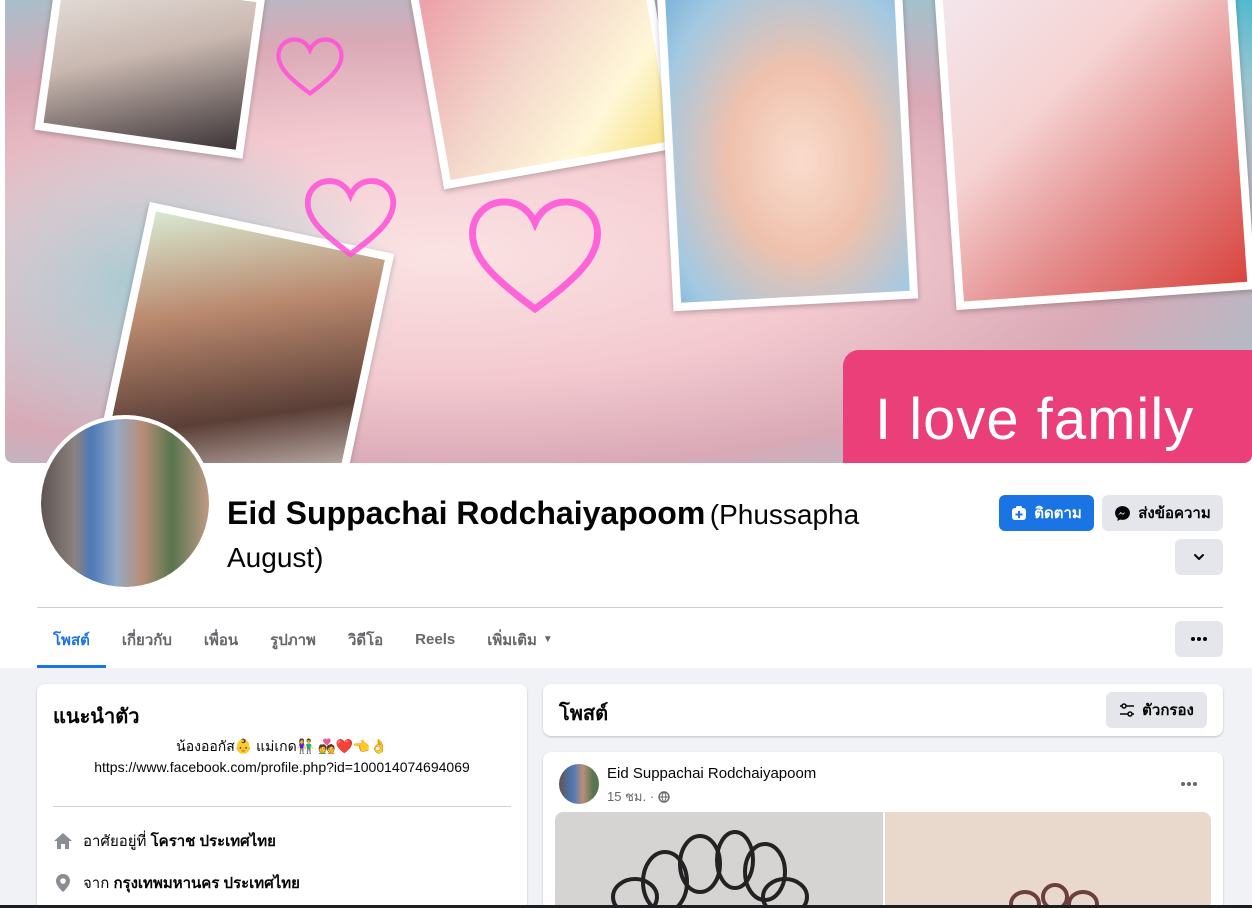  I want to click on bio-text: น้องออกัส👶 แม่เกด👫 💑❤️👈👌, so click(282, 746).